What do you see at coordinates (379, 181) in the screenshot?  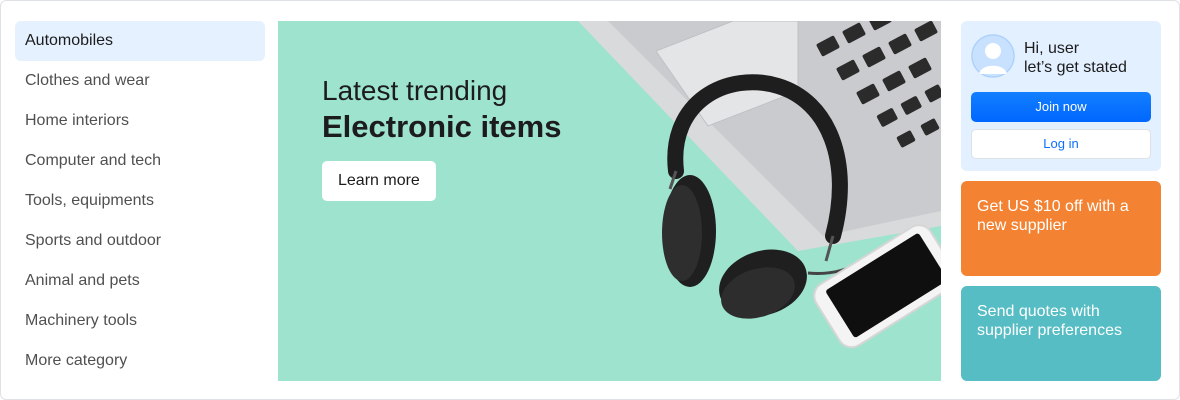 I see `learn-more-button: Learn more` at bounding box center [379, 181].